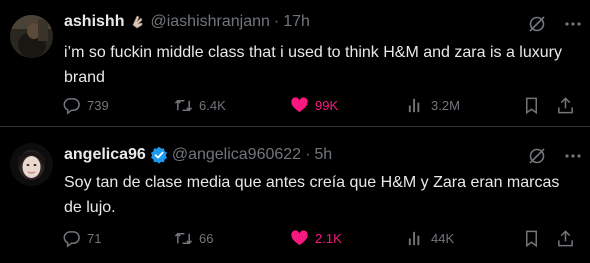 This screenshot has width=590, height=263. I want to click on views-button: 3.2M, so click(433, 105).